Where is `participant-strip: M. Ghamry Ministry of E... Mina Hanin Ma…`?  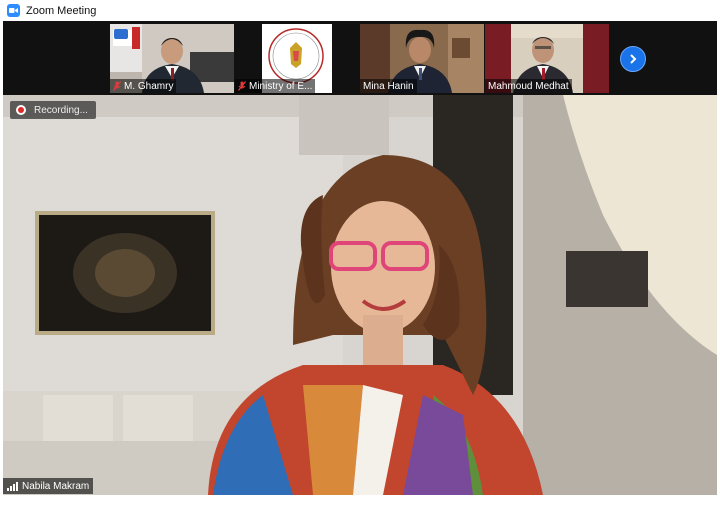
participant-strip: M. Ghamry Ministry of E... Mina Hanin Ma… is located at coordinates (360, 58).